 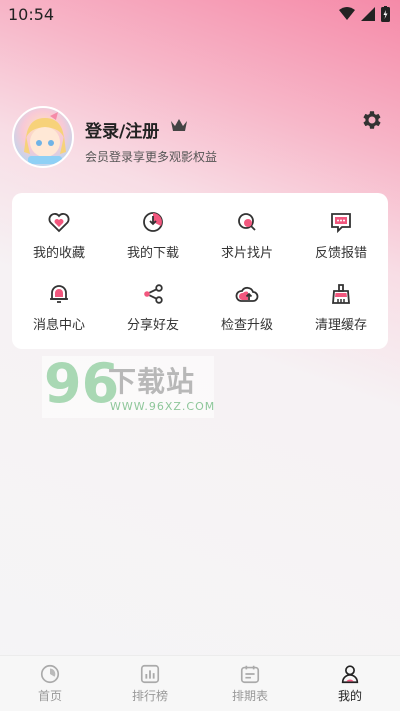 I want to click on menu-label: 消息中心, so click(x=58, y=325).